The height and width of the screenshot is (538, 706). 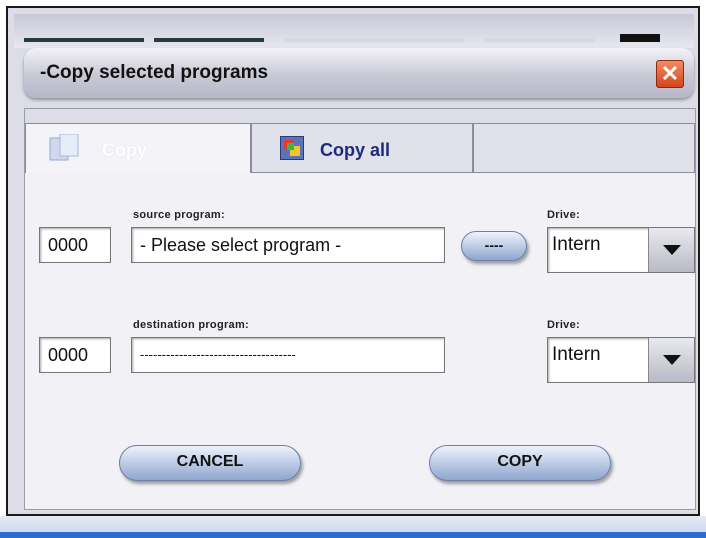 What do you see at coordinates (179, 215) in the screenshot?
I see `source-program-label: source program:` at bounding box center [179, 215].